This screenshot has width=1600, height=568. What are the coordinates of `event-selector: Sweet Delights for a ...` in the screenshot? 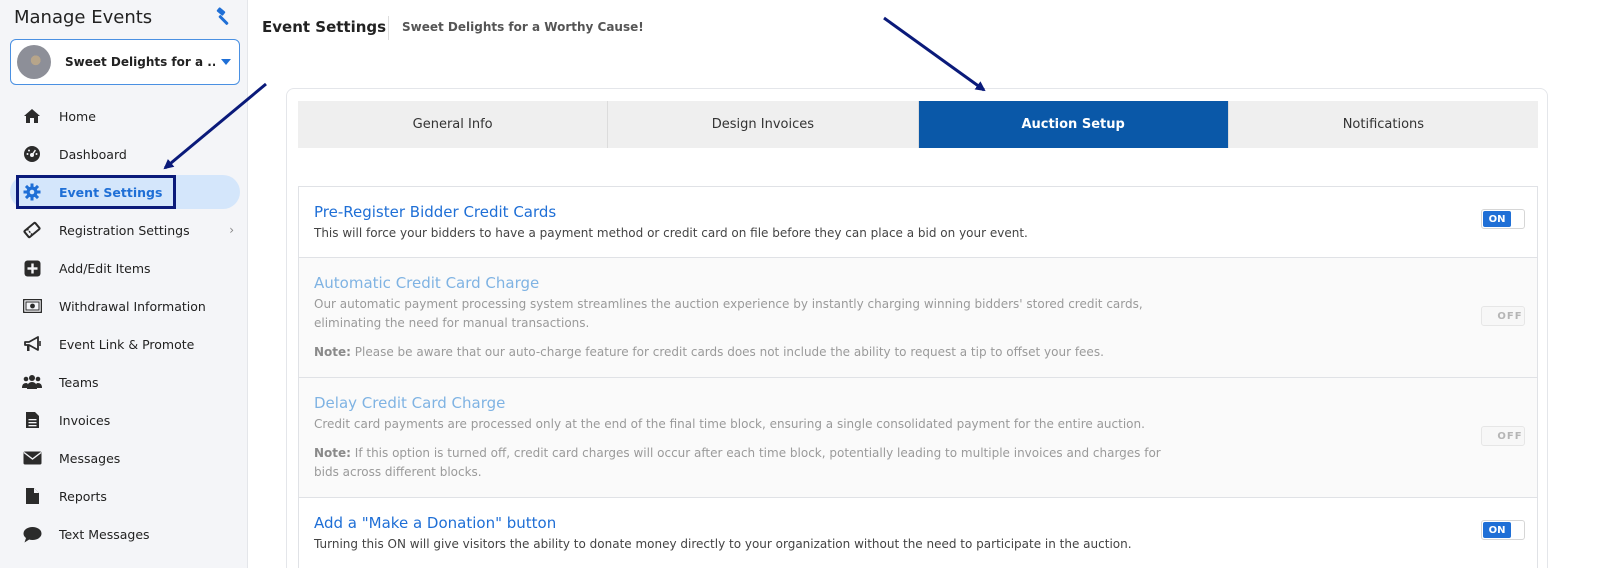 It's located at (125, 62).